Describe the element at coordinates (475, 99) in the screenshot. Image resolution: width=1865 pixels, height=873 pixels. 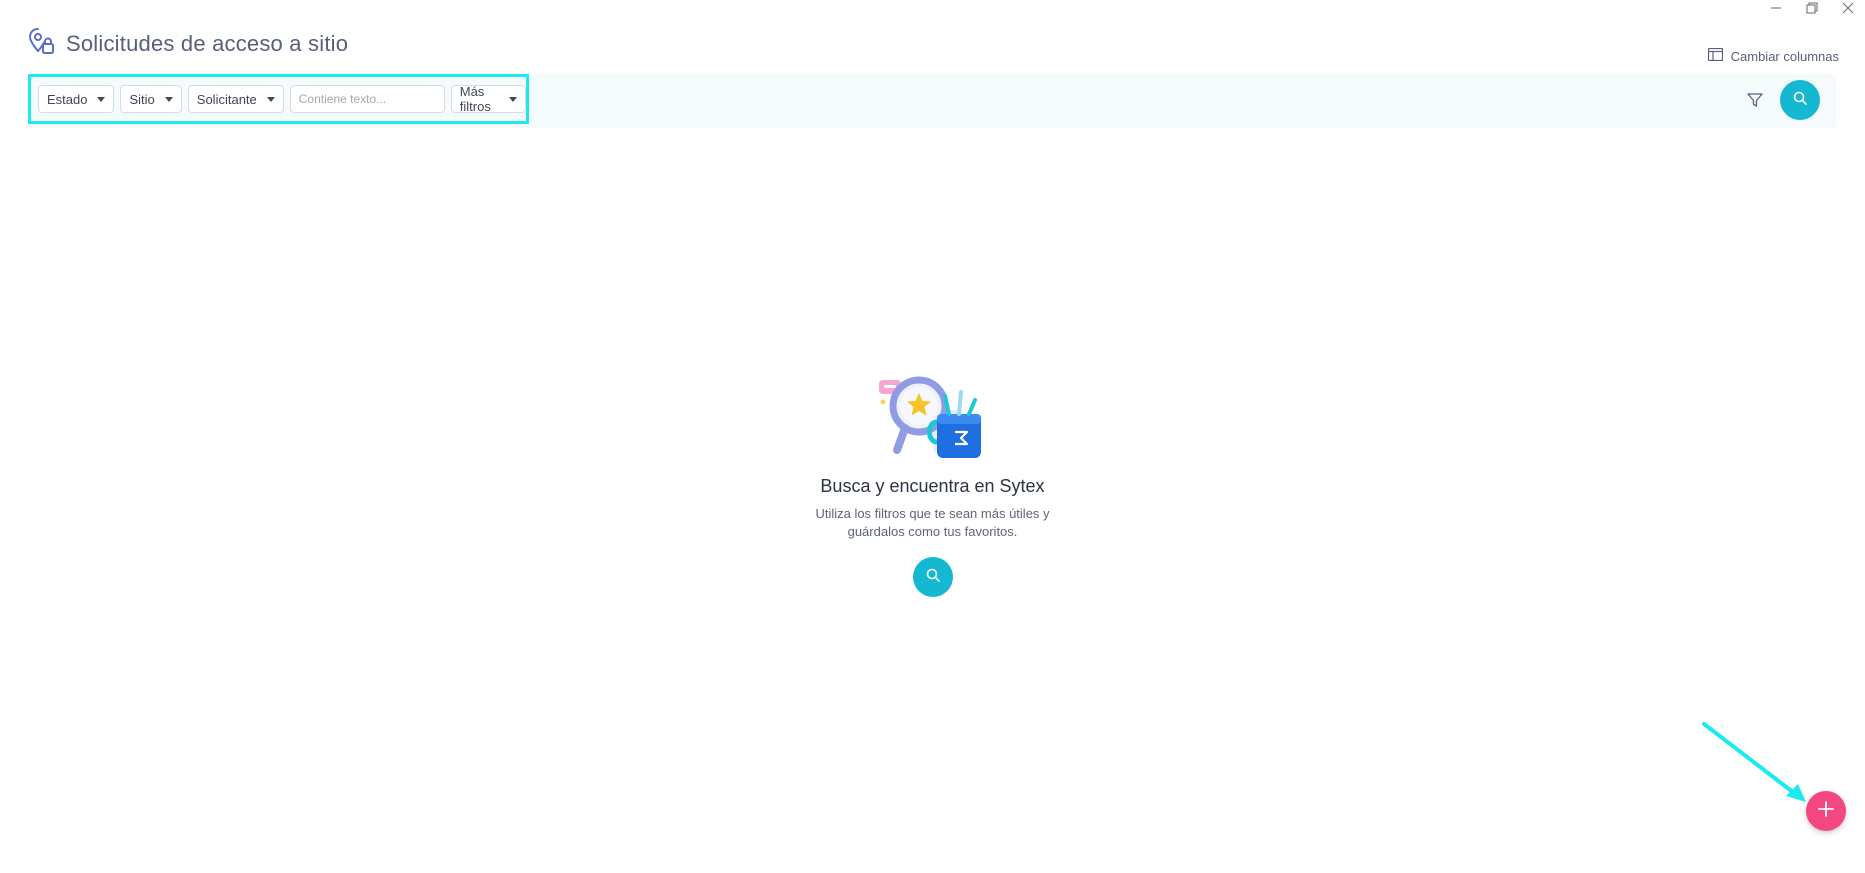
I see `more-filters-label: Más filtros` at that location.